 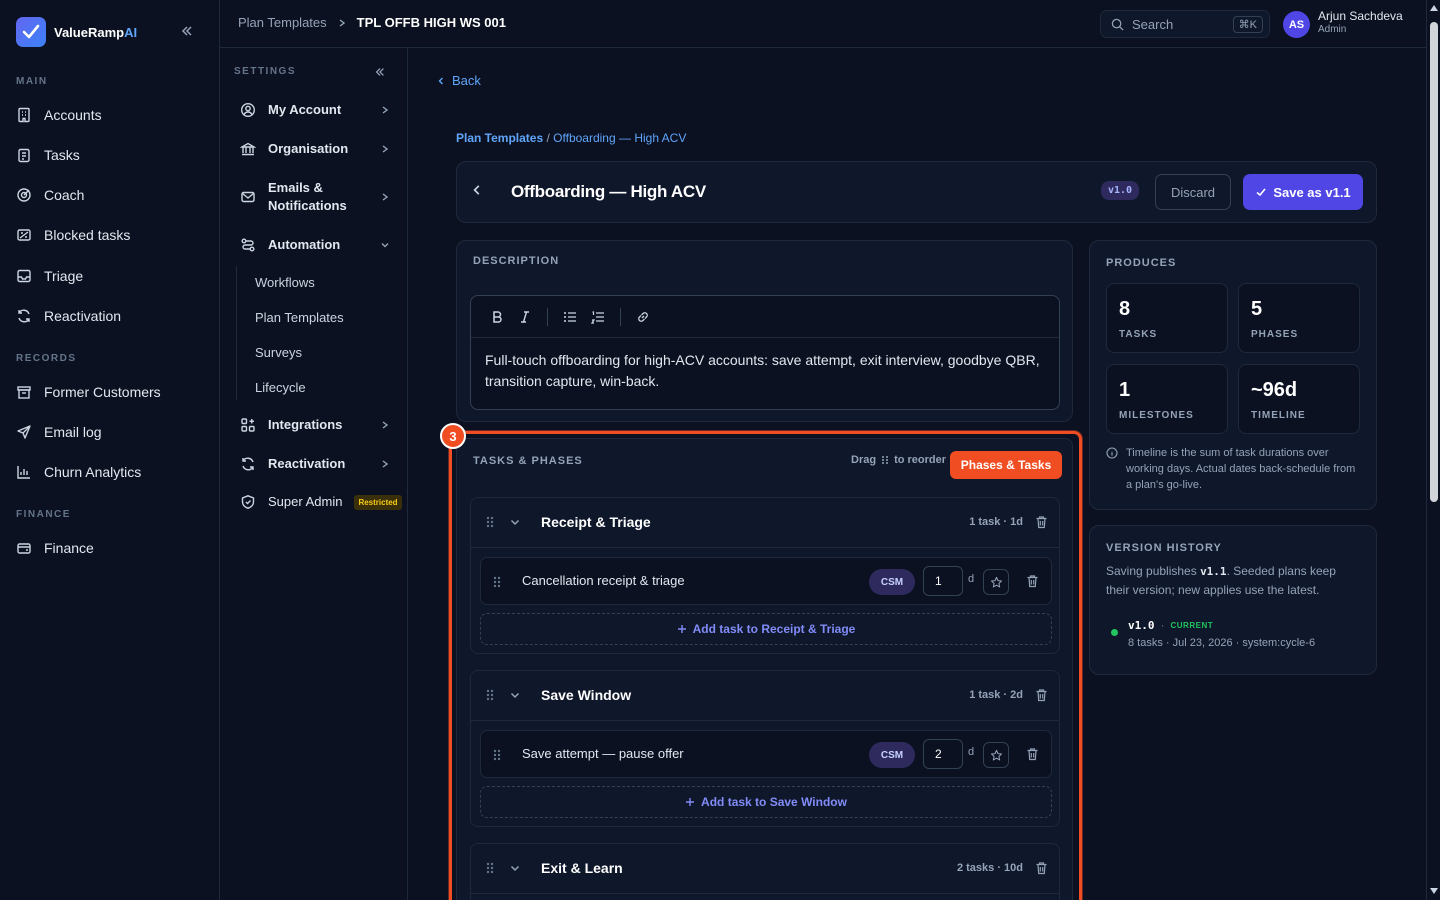 What do you see at coordinates (24, 235) in the screenshot?
I see `blocked-icon` at bounding box center [24, 235].